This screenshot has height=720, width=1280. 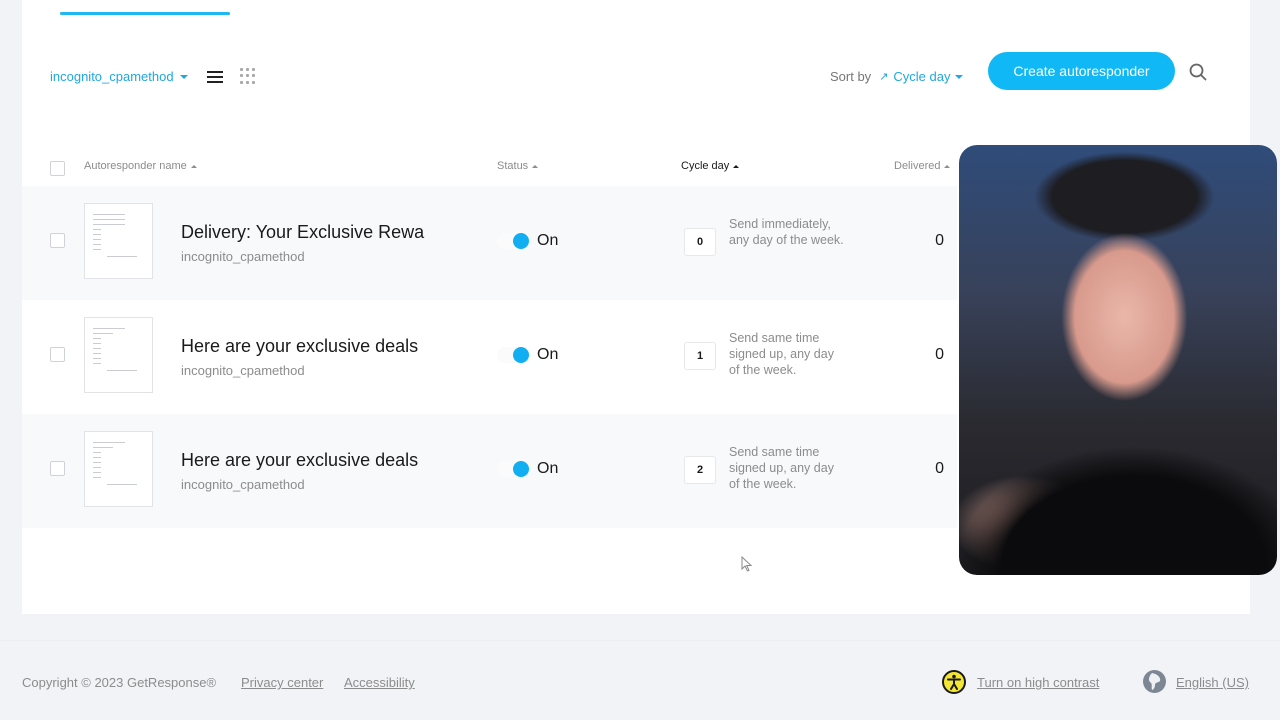 I want to click on cycle-day-number: 2, so click(x=700, y=470).